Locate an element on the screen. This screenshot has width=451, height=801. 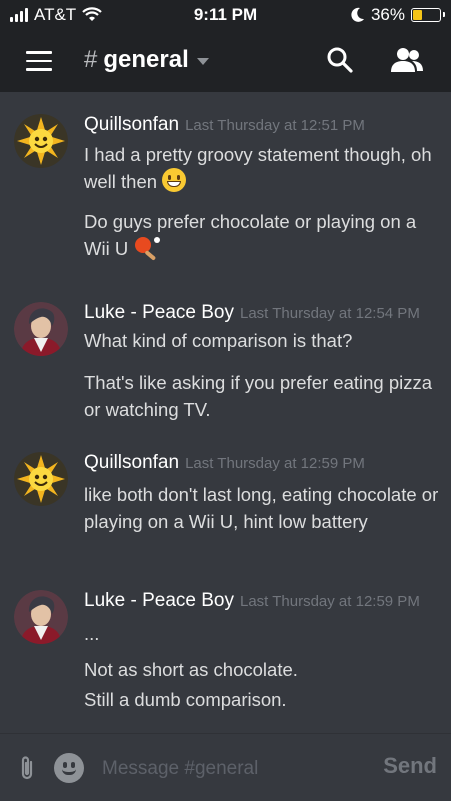
battery-icon is located at coordinates (428, 15).